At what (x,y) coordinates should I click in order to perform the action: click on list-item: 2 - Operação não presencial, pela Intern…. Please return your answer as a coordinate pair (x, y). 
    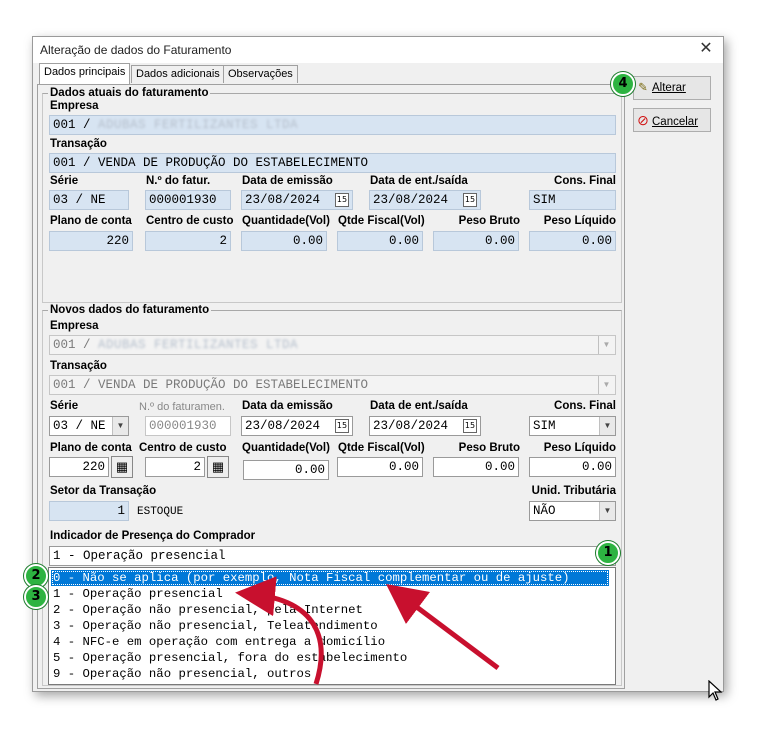
    Looking at the image, I should click on (330, 610).